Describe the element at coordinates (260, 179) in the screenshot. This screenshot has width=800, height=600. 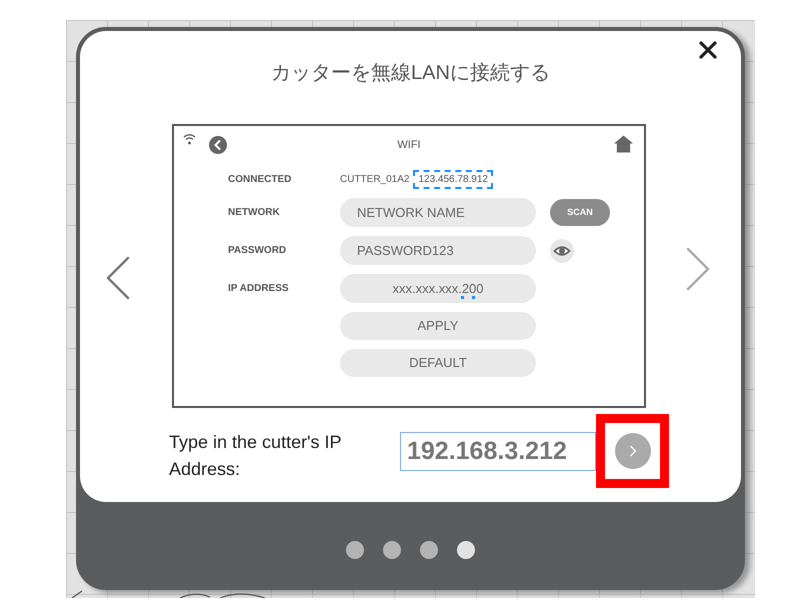
I see `field-label: CONNECTED` at that location.